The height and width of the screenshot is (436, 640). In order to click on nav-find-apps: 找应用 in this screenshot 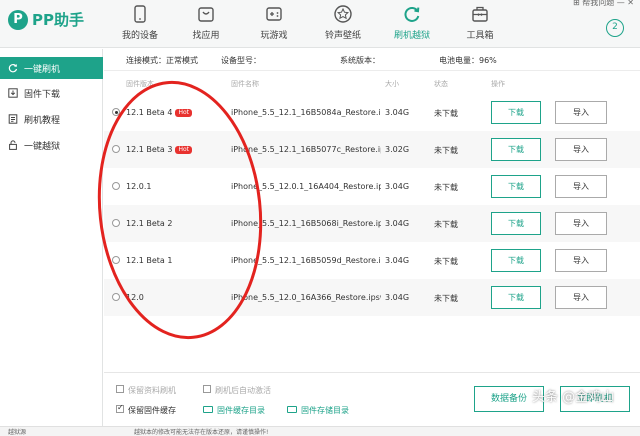, I will do `click(206, 22)`.